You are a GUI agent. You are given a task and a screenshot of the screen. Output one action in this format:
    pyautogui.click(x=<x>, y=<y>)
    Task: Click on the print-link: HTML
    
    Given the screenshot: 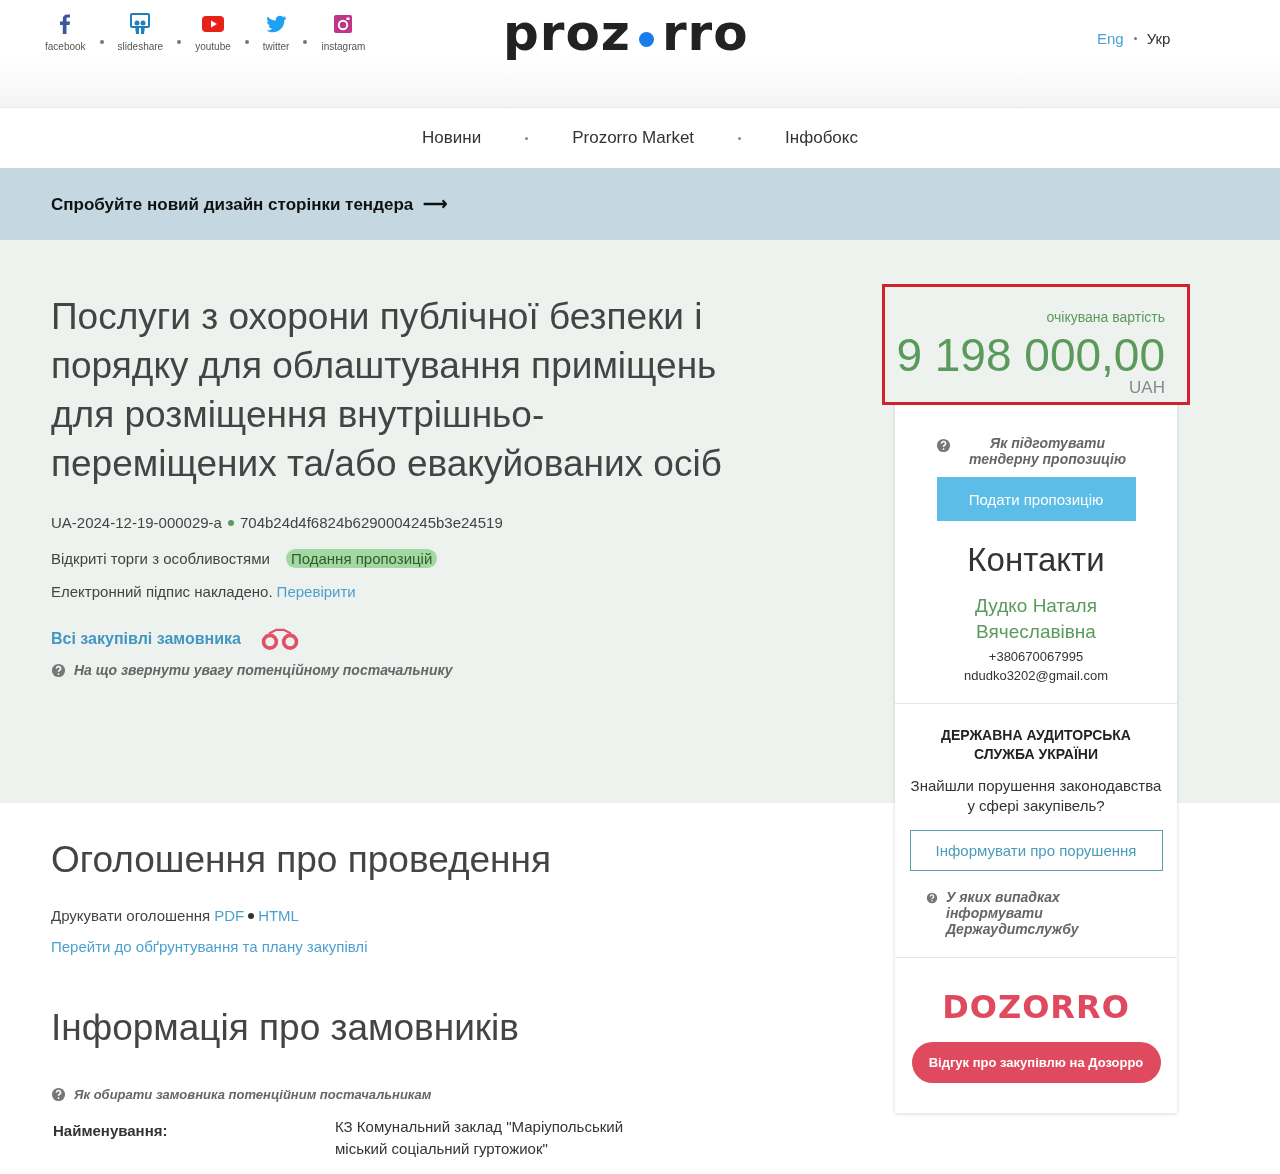 What is the action you would take?
    pyautogui.click(x=278, y=915)
    